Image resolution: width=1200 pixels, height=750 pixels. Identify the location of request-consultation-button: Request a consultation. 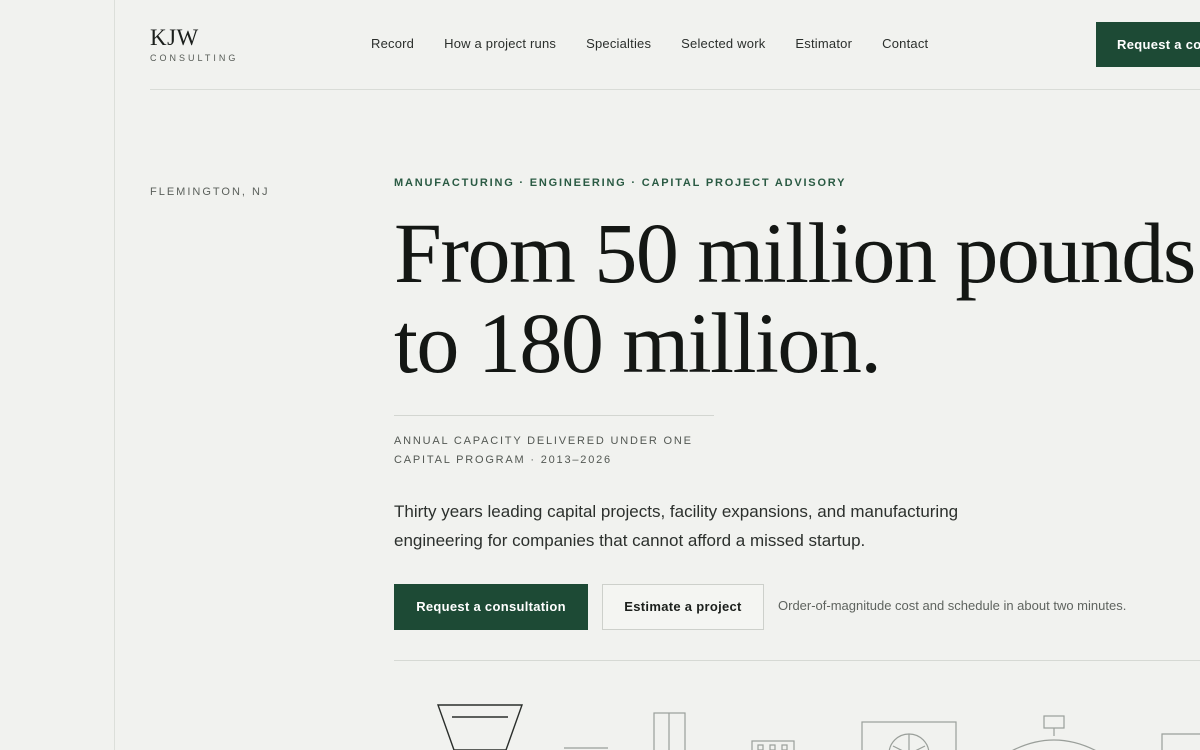
(491, 607).